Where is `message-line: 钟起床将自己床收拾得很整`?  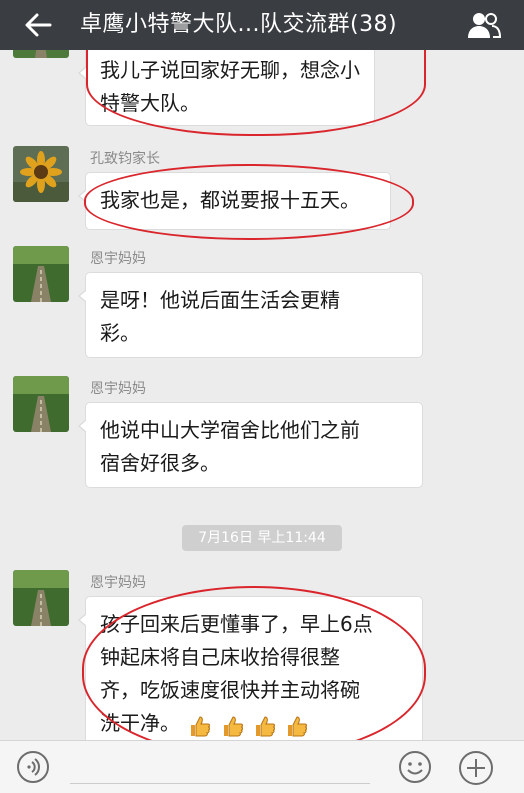
message-line: 钟起床将自己床收拾得很整 is located at coordinates (220, 657).